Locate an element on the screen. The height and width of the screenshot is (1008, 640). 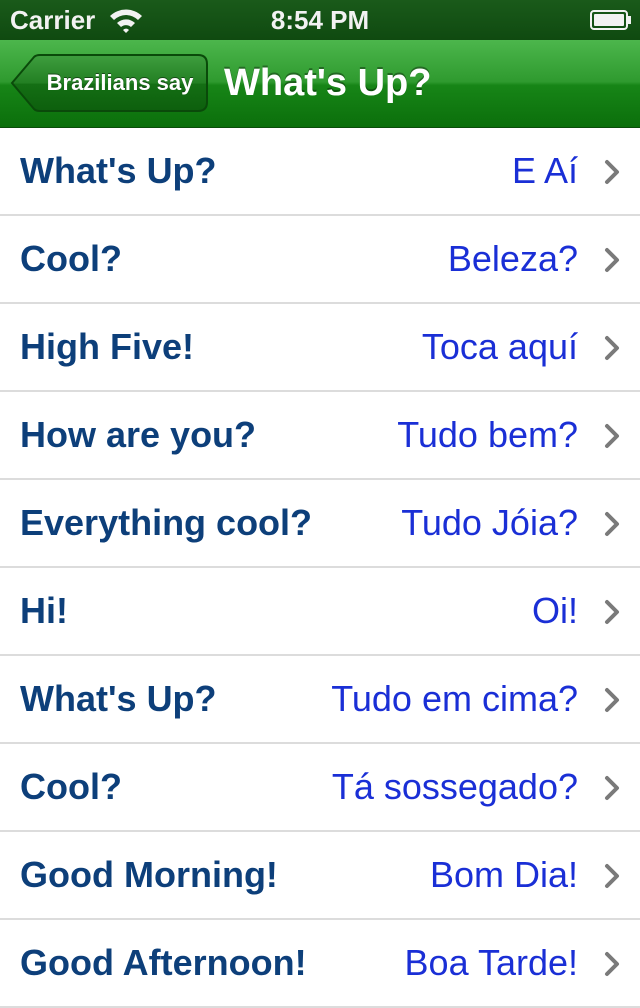
phrase-portuguese: Toca aquí is located at coordinates (499, 346).